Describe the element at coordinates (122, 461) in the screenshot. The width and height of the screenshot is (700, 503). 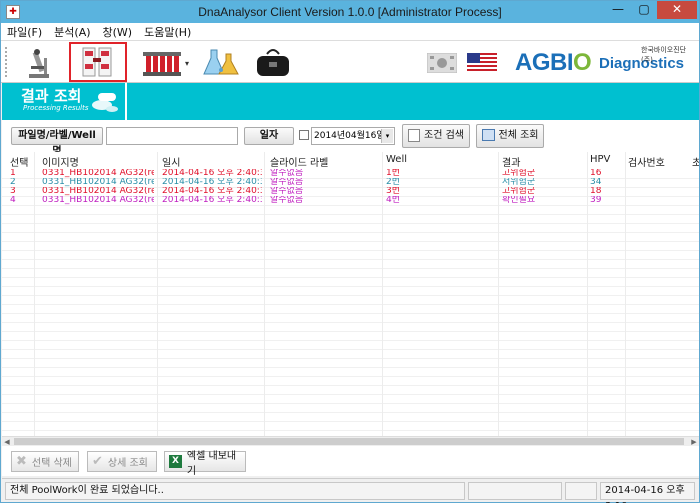
I see `detail-view-button: ✔ 상세 조회` at that location.